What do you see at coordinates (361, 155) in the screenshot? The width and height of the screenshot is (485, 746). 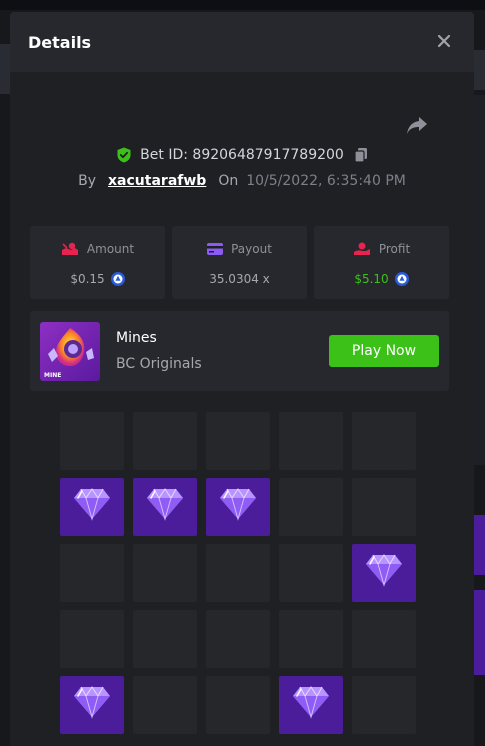 I see `copy-icon` at bounding box center [361, 155].